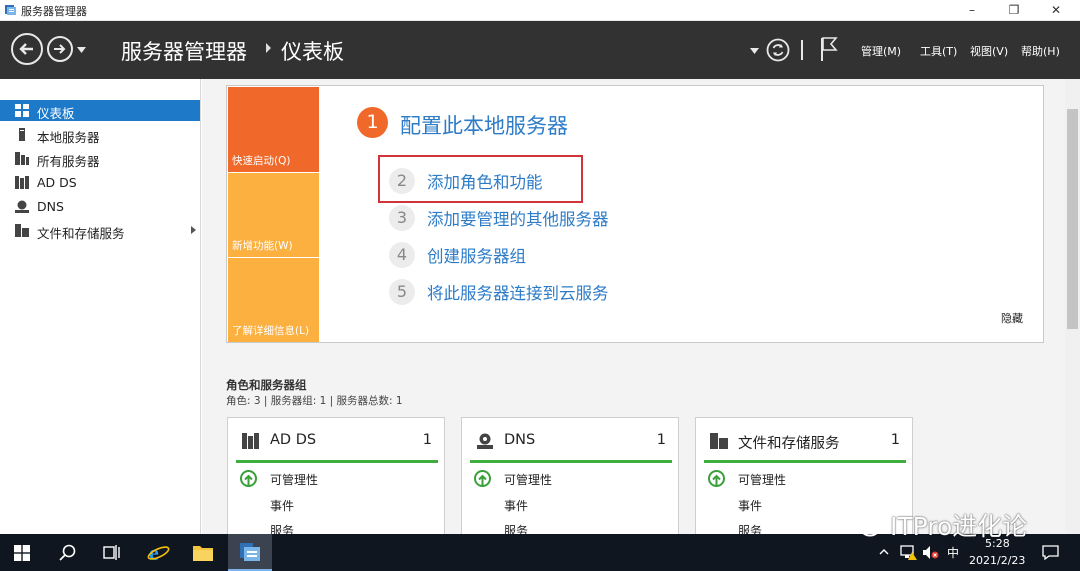  Describe the element at coordinates (972, 10) in the screenshot. I see `minimize-button: –` at that location.